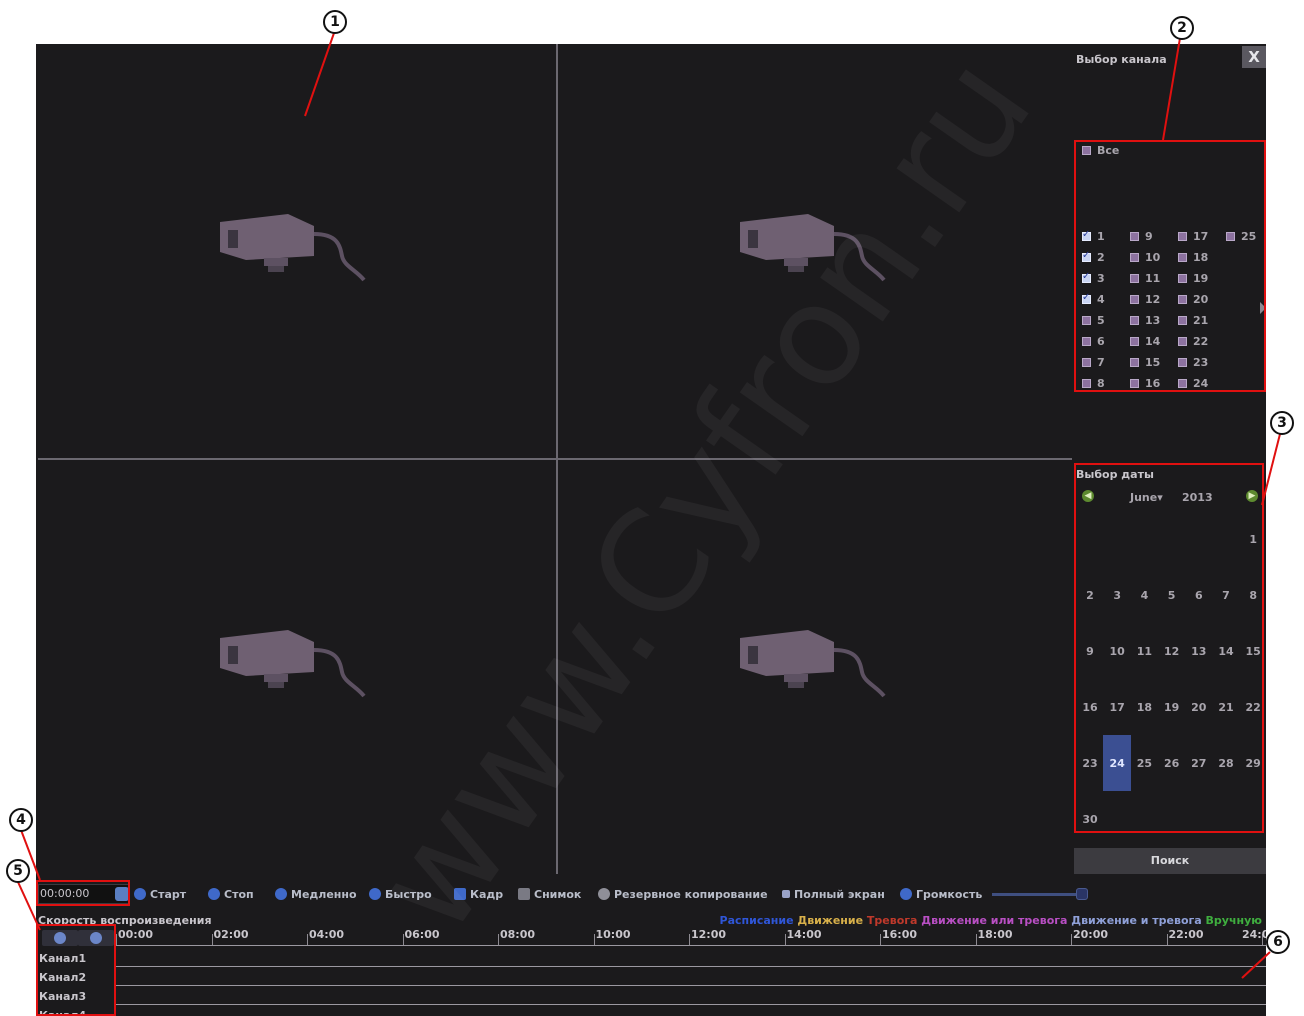 The image size is (1304, 1016). I want to click on volume-icon, so click(906, 894).